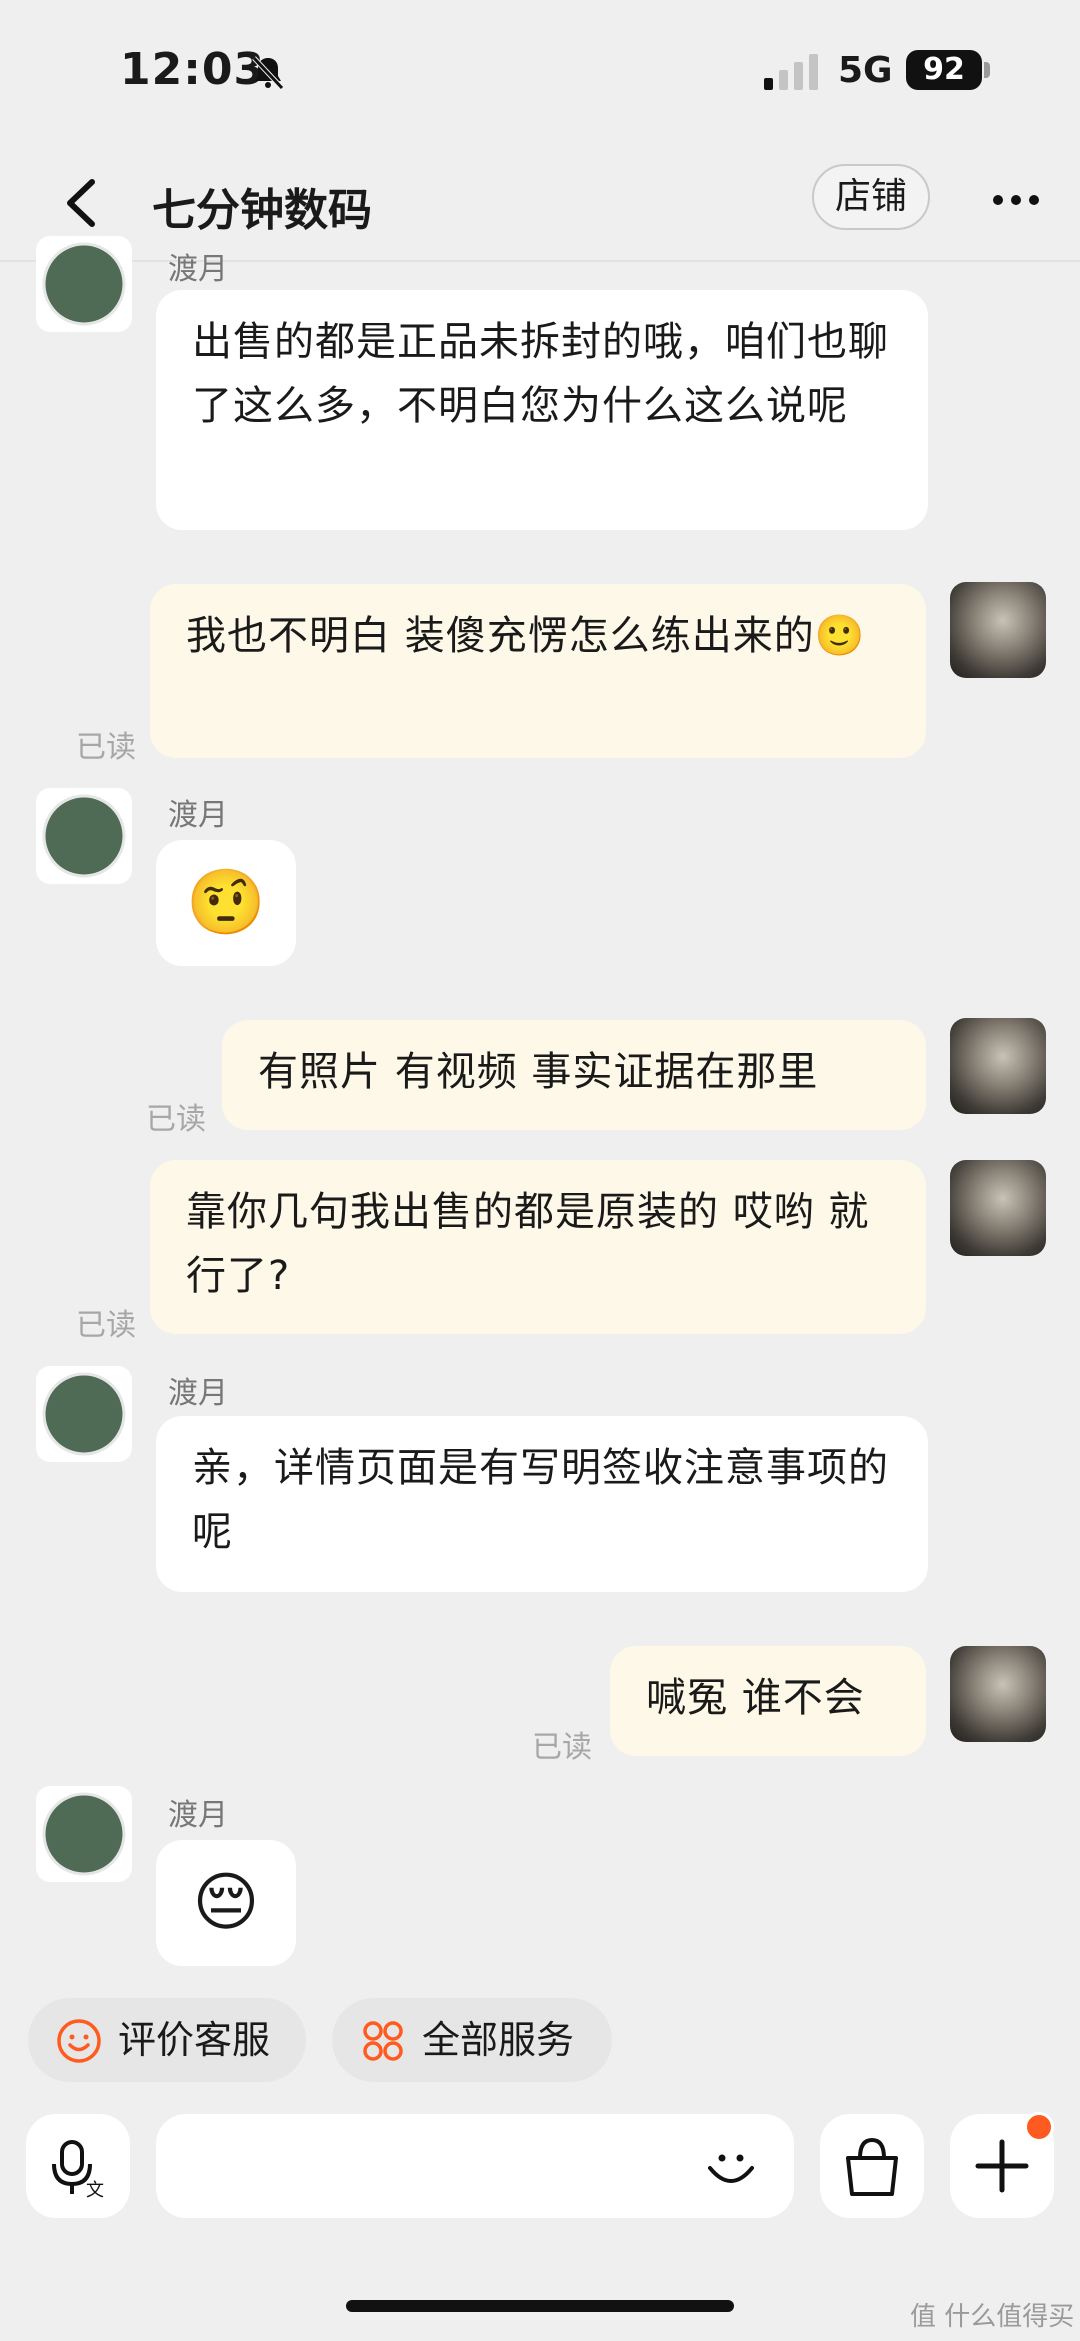 The image size is (1080, 2341). What do you see at coordinates (82, 203) in the screenshot?
I see `back-icon` at bounding box center [82, 203].